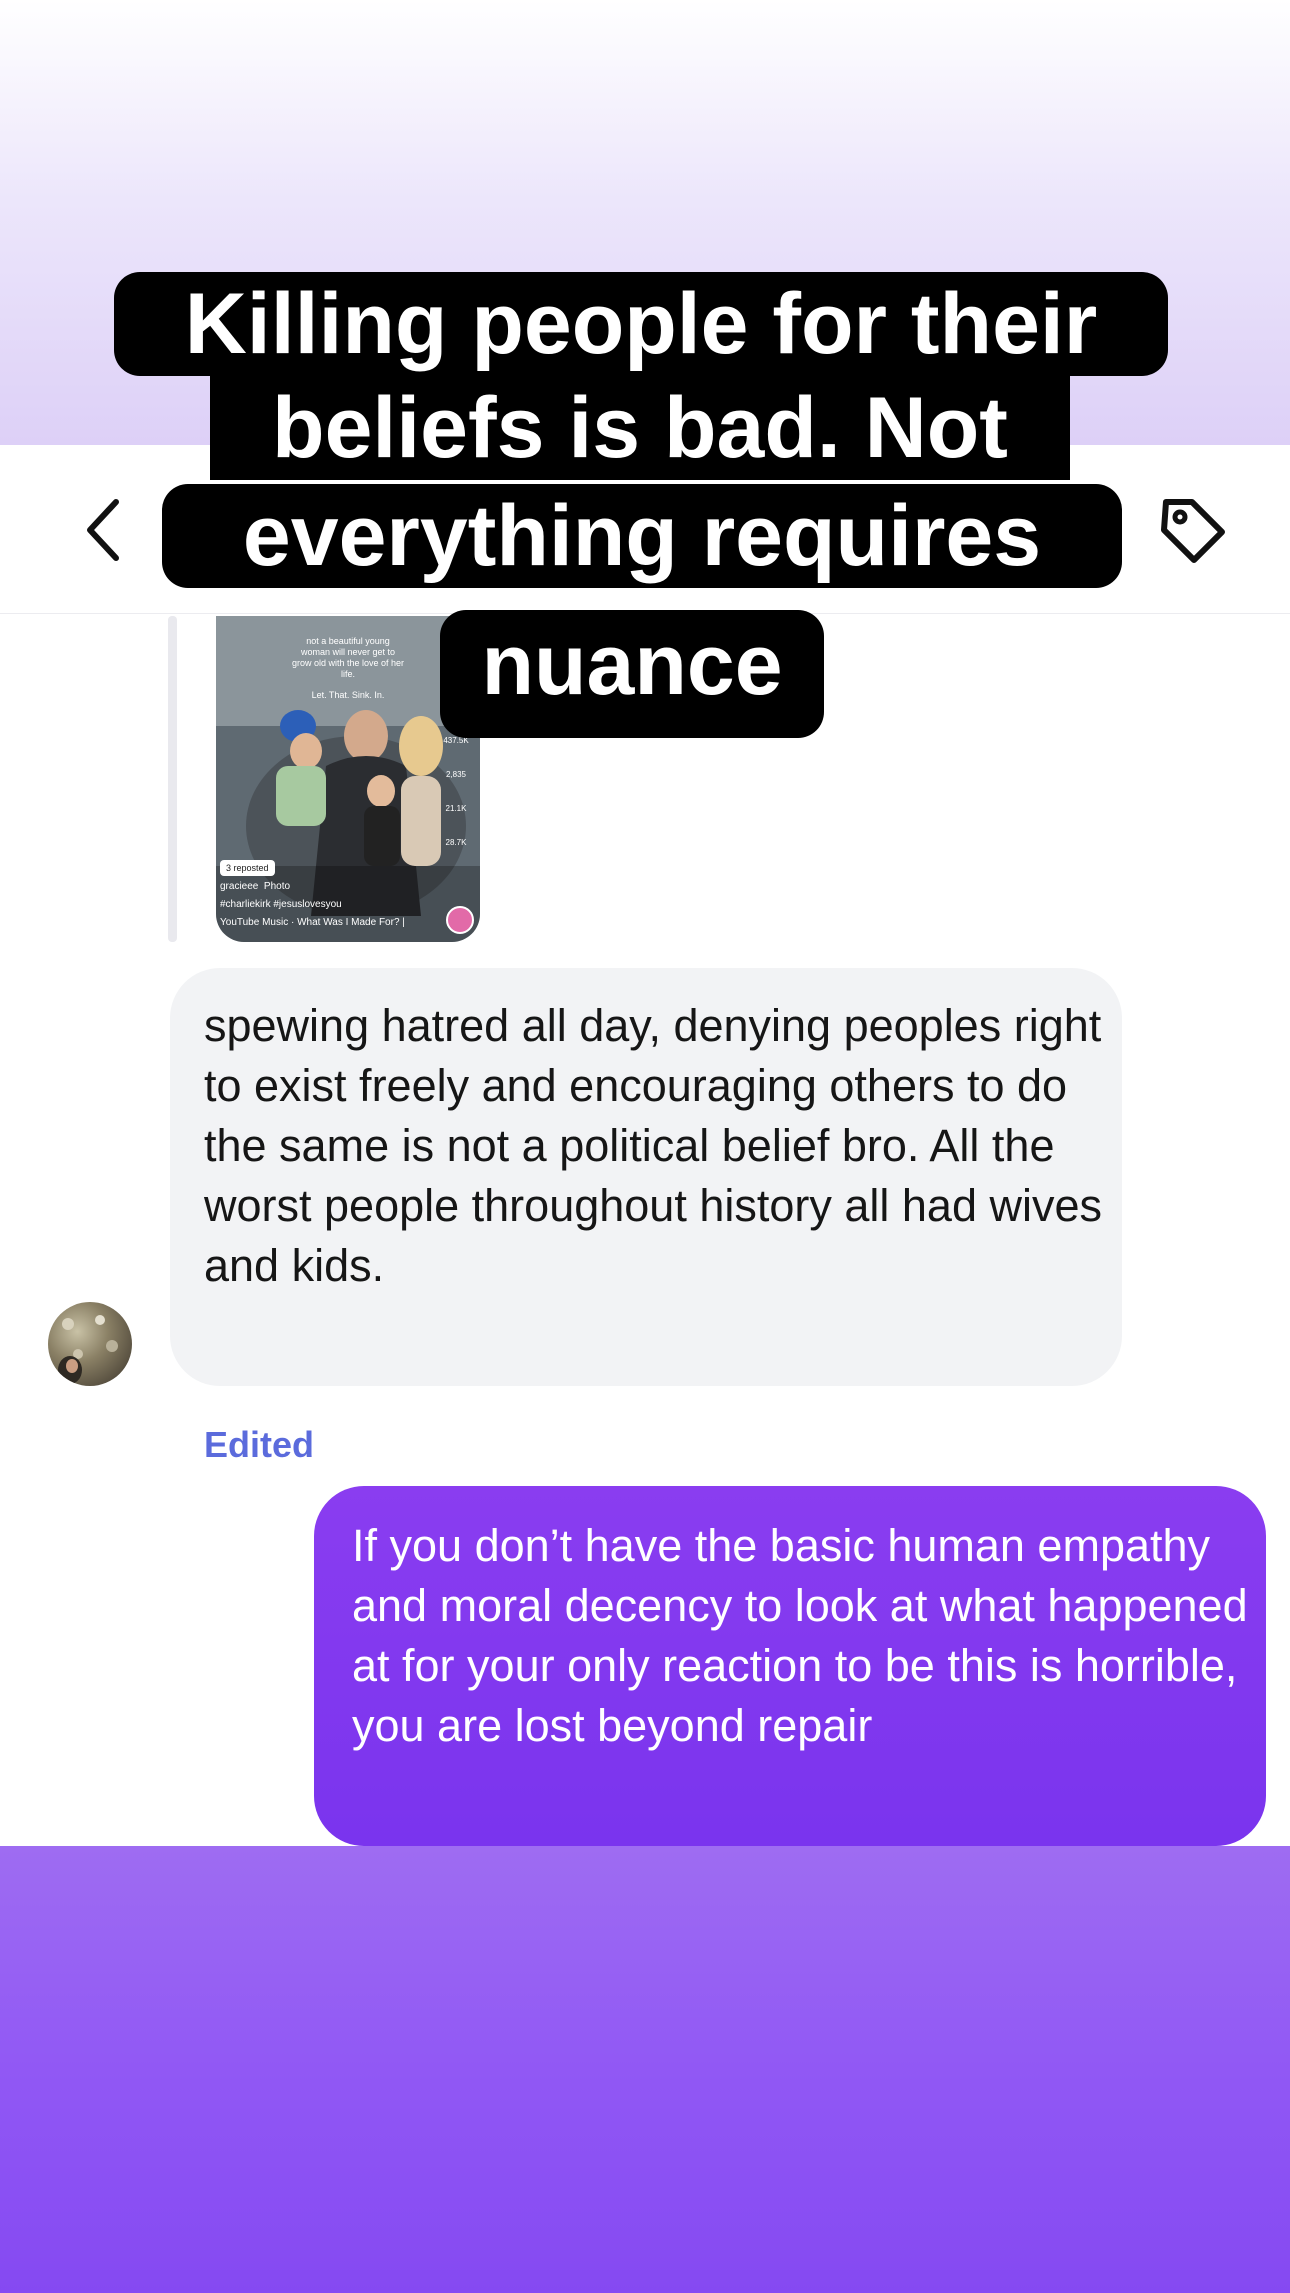 This screenshot has height=2293, width=1290. What do you see at coordinates (348, 663) in the screenshot?
I see `caption-line: grow old with the love of her` at bounding box center [348, 663].